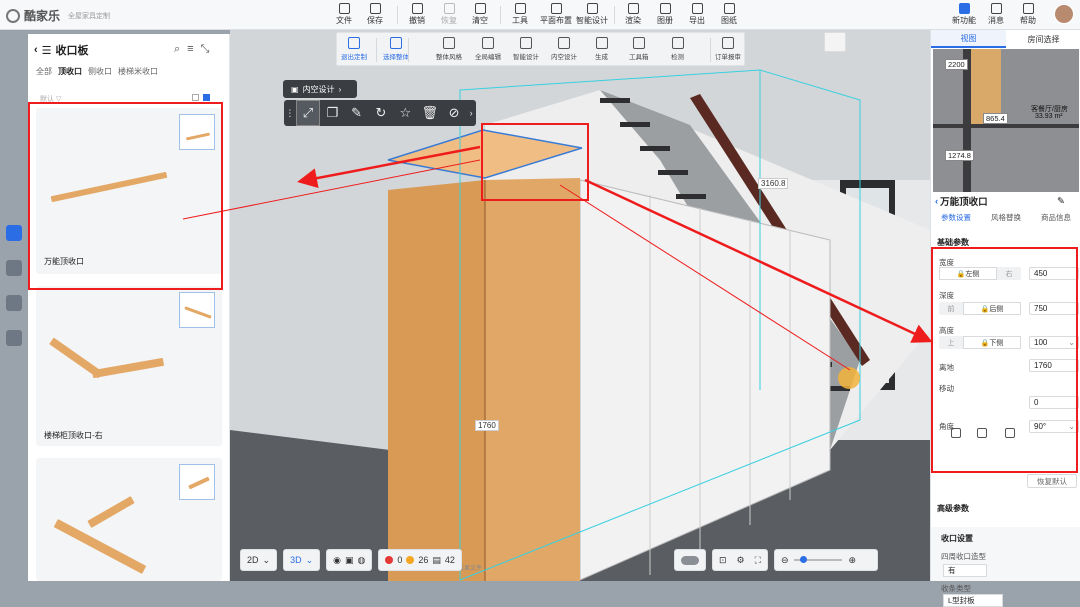 This screenshot has width=1080, height=607. Describe the element at coordinates (356, 113) in the screenshot. I see `paint-icon: ✎` at that location.